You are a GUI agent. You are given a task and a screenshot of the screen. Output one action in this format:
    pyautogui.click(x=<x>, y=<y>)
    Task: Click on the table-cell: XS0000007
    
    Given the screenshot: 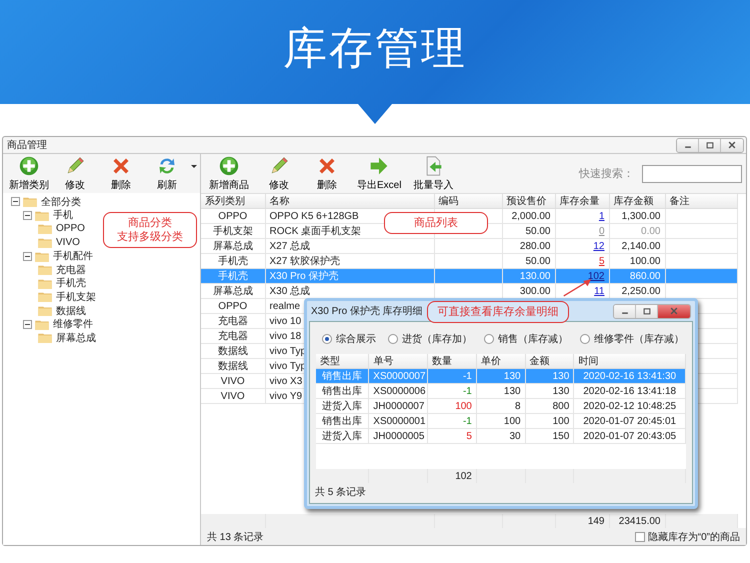 What is the action you would take?
    pyautogui.click(x=398, y=376)
    